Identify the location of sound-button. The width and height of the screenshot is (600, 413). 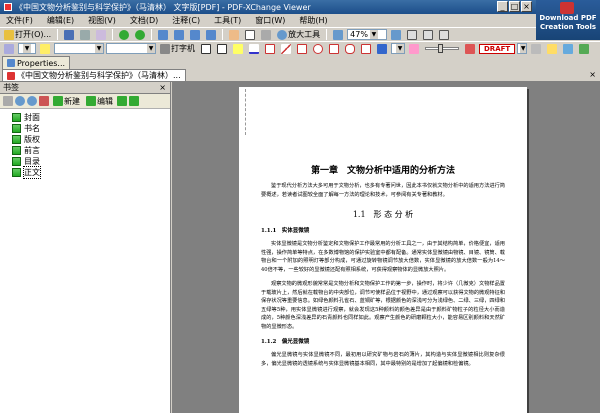
(552, 49).